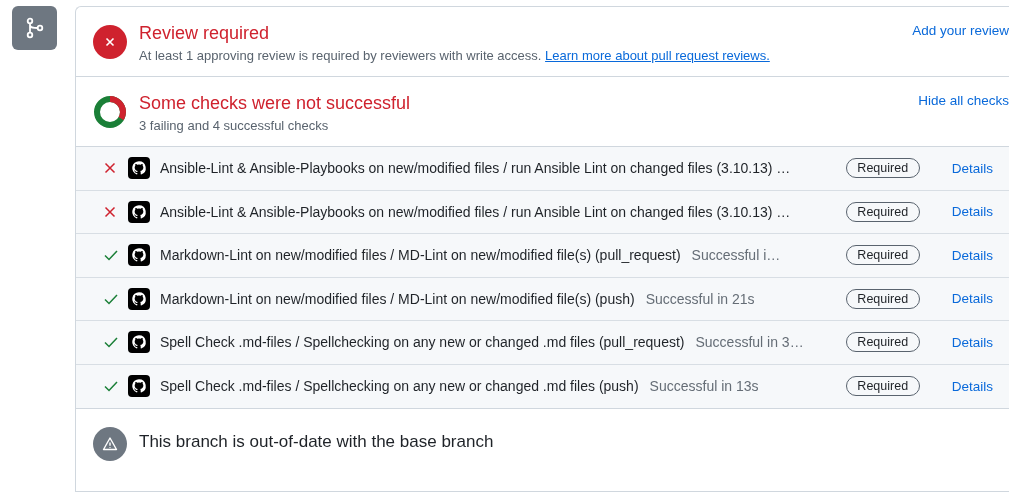 The image size is (1009, 498). Describe the element at coordinates (399, 386) in the screenshot. I see `check-name: Spell Check .md-files / Spellchecking on any new or changed .md files (push)` at that location.